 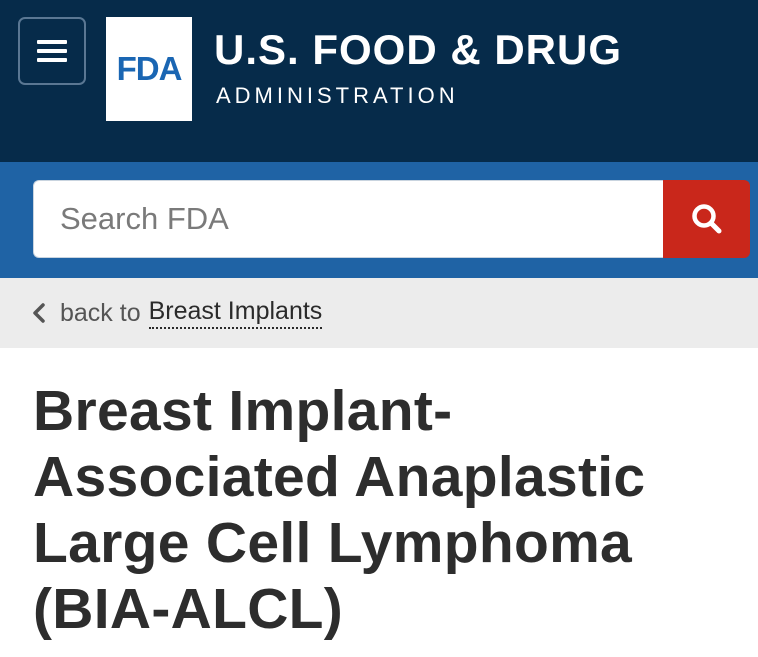 I want to click on fda-logo: FDA, so click(x=149, y=69).